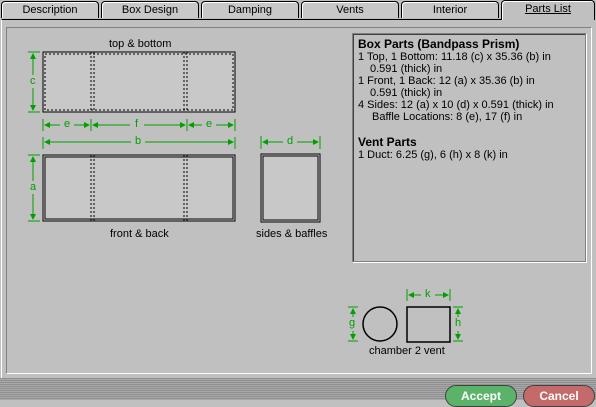 This screenshot has height=407, width=596. I want to click on top-bottom-panel, so click(139, 82).